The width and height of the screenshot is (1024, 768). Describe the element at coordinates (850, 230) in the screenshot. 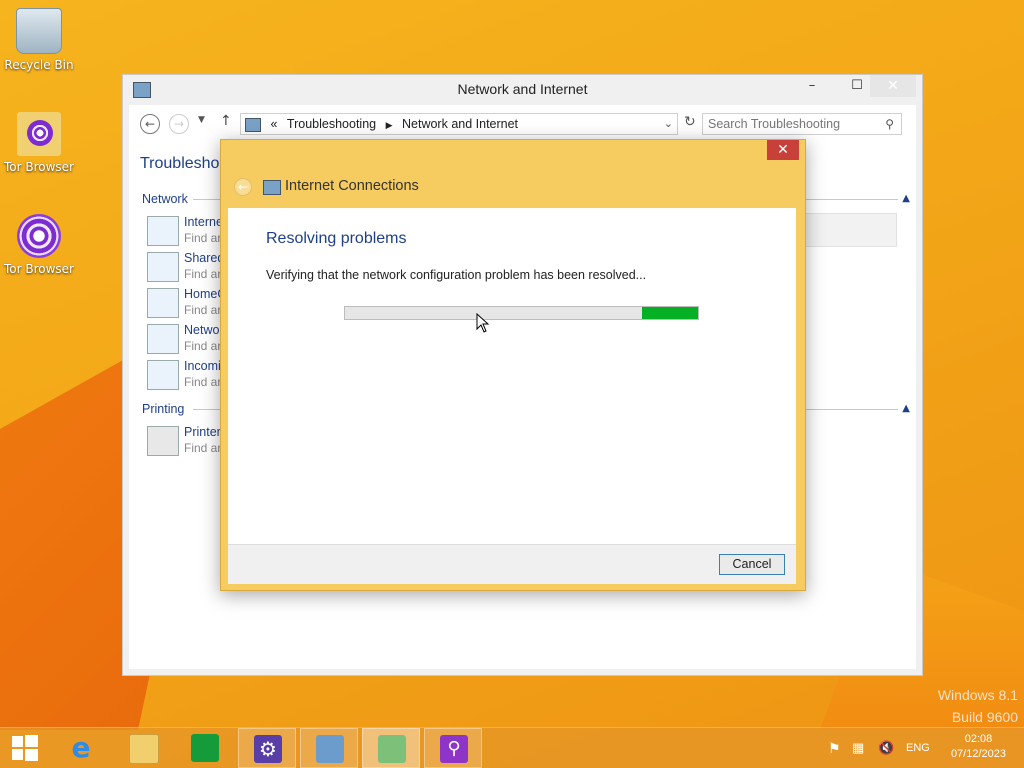

I see `selected-row-highlight` at that location.